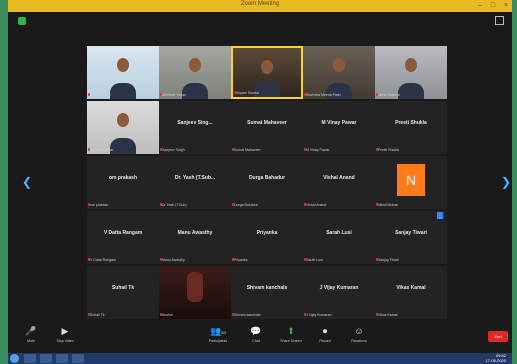 The width and height of the screenshot is (517, 364). Describe the element at coordinates (123, 182) in the screenshot. I see `participant-tile: om prakash om prakash` at that location.